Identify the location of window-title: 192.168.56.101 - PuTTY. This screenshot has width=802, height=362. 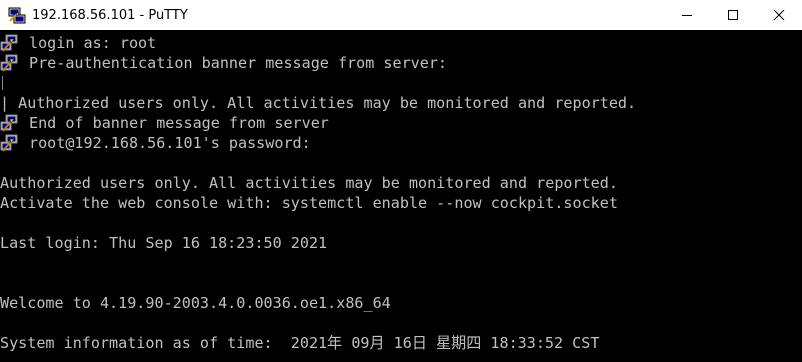
(110, 15).